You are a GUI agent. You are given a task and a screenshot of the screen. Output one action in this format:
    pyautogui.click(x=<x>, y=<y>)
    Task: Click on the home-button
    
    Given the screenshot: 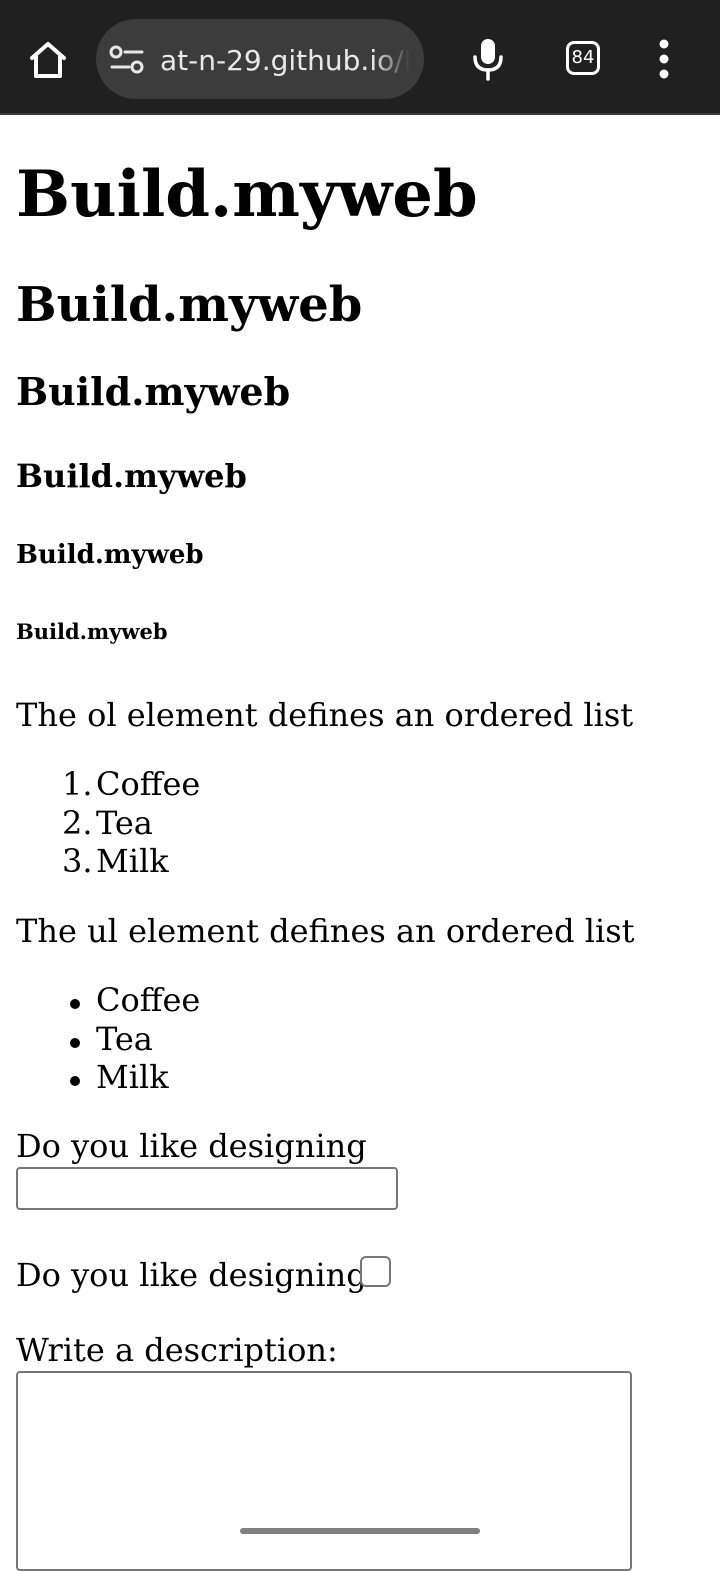 What is the action you would take?
    pyautogui.click(x=48, y=60)
    